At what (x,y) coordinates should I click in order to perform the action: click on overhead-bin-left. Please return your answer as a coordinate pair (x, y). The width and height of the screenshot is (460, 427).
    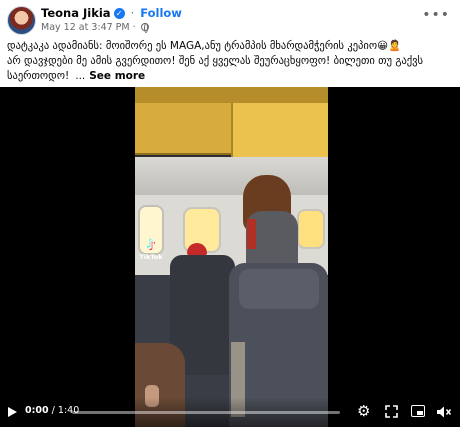
    Looking at the image, I should click on (183, 129).